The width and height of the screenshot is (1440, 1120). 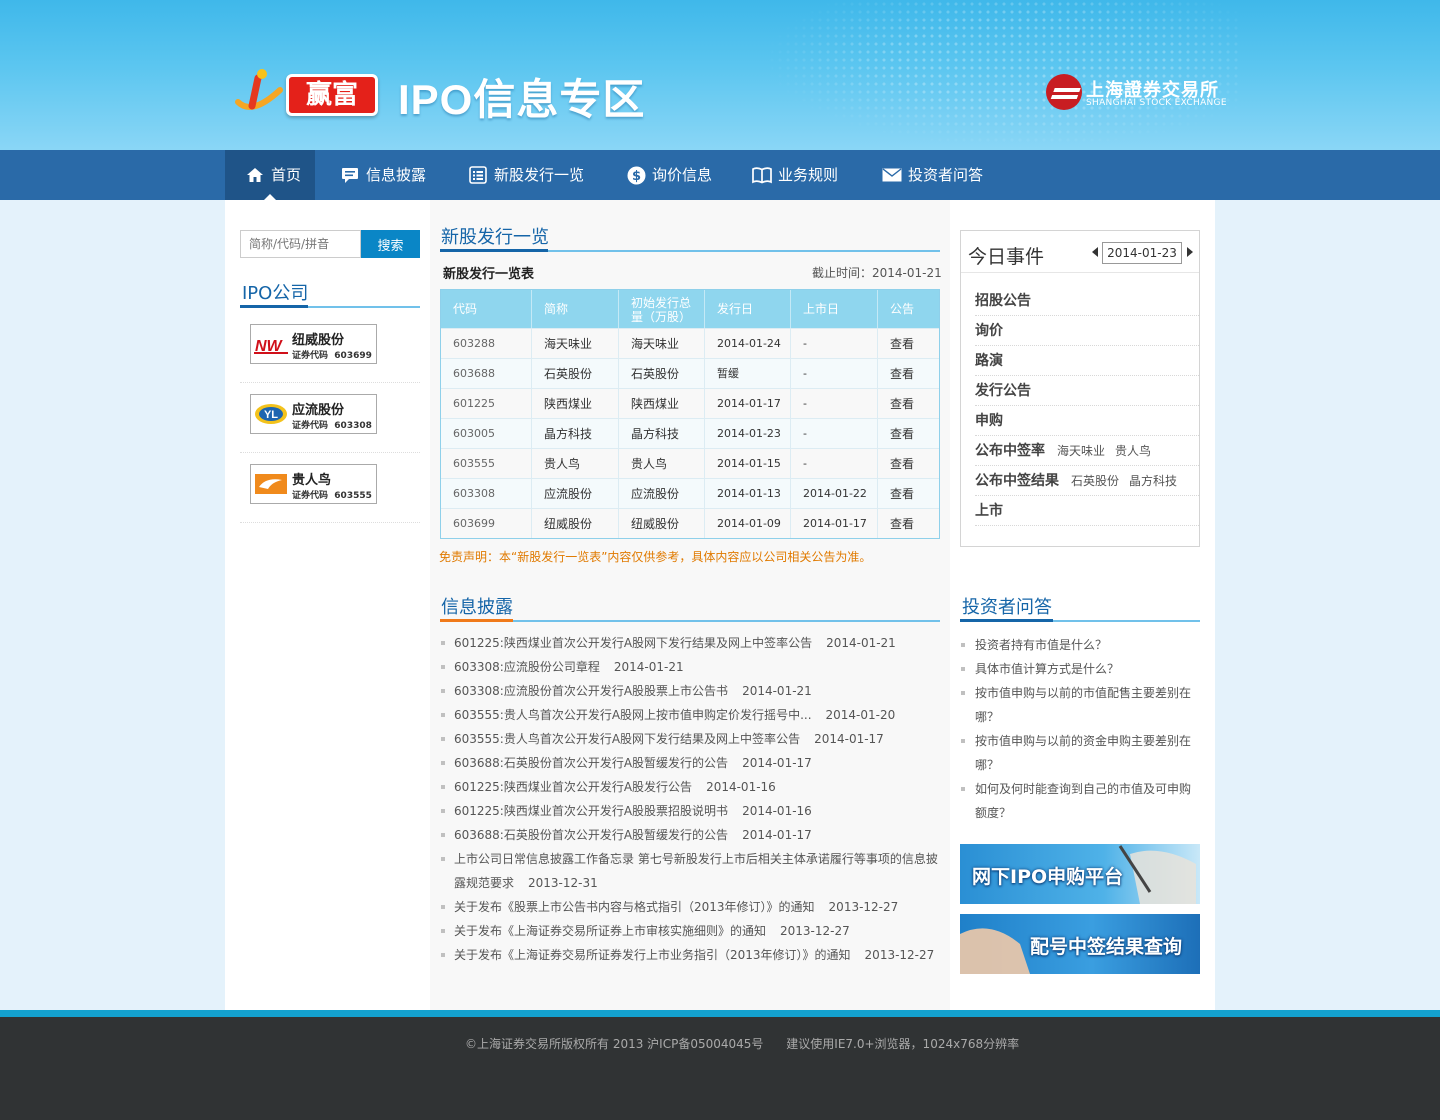 I want to click on faq-title: 投资者问答, so click(x=1007, y=606).